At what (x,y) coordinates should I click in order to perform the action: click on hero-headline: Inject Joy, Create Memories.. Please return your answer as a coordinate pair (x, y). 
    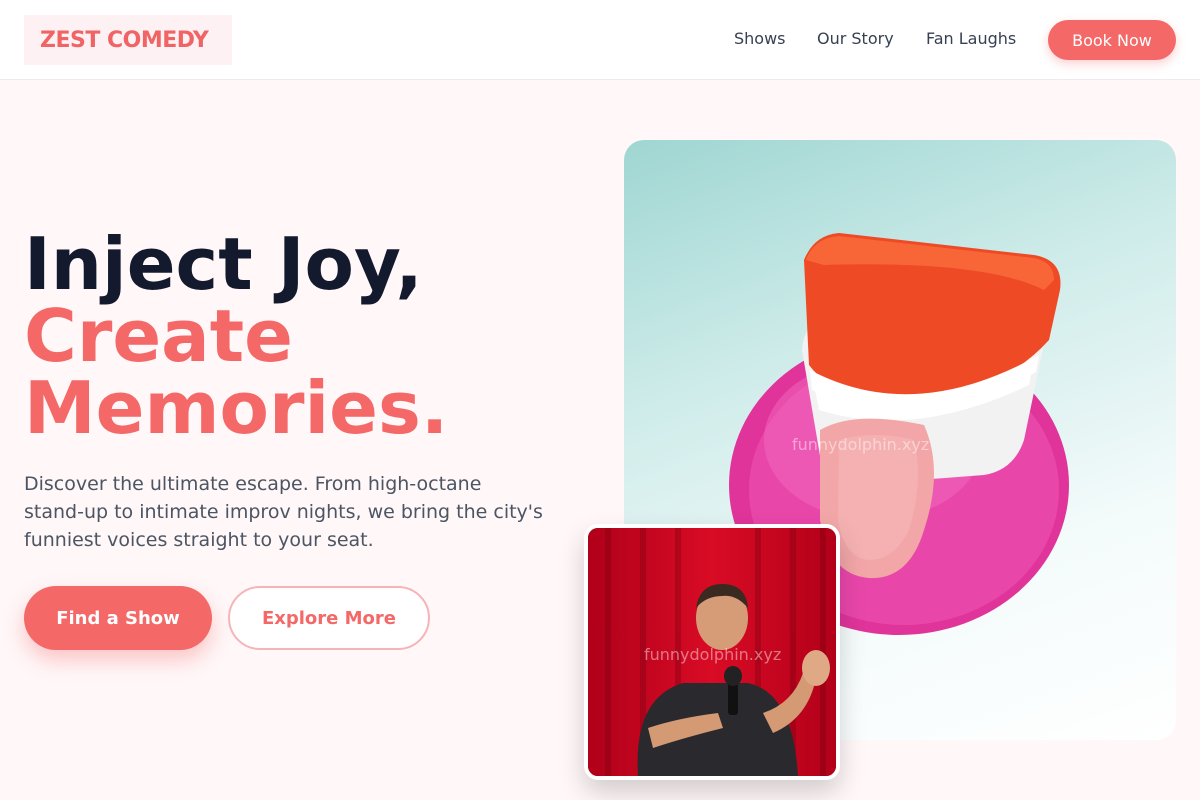
    Looking at the image, I should click on (236, 336).